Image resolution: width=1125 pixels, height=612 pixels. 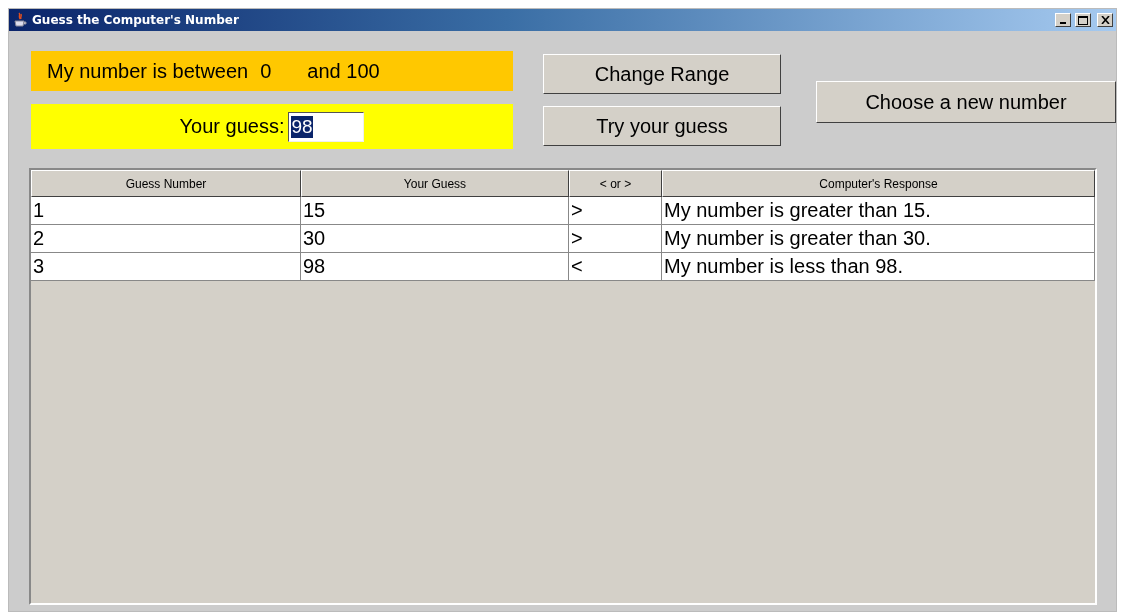 I want to click on range-low: 0, so click(x=266, y=71).